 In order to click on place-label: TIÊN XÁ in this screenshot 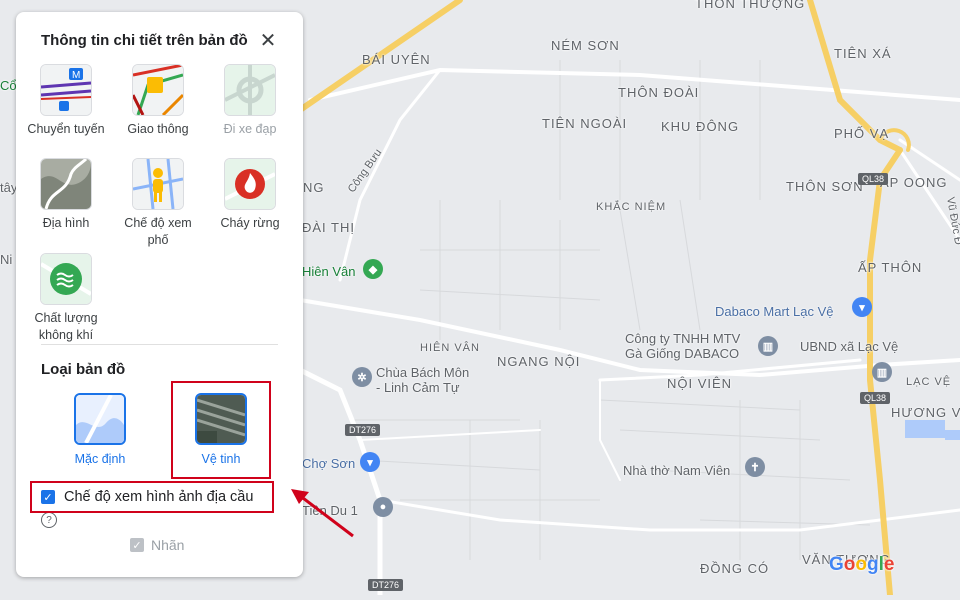, I will do `click(863, 53)`.